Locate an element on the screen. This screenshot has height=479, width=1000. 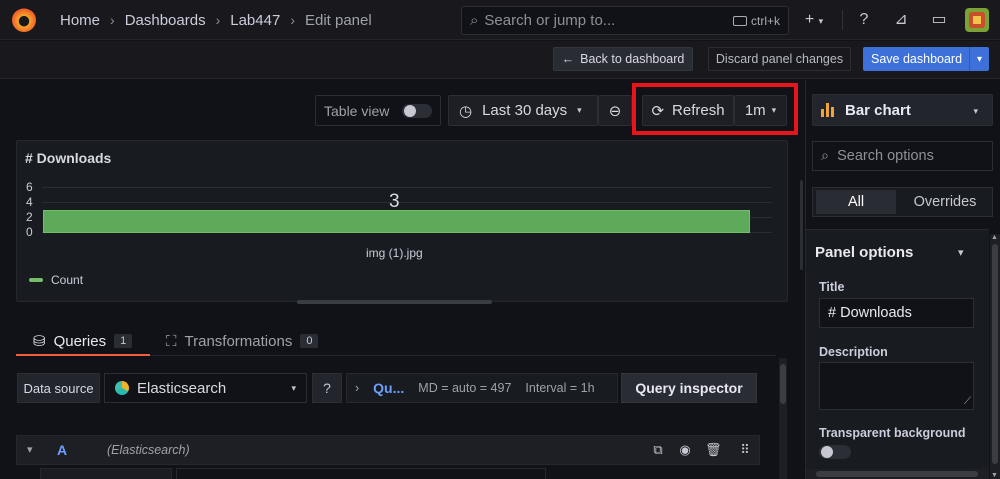
query-inspector-button: Query inspector is located at coordinates (689, 388).